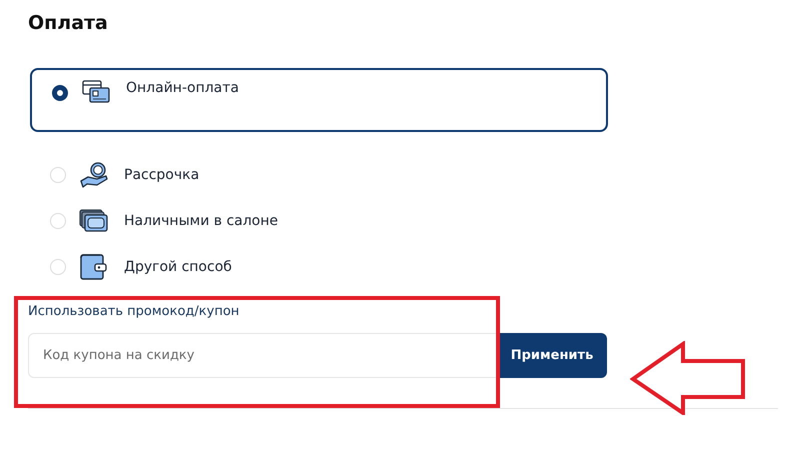 This screenshot has width=800, height=466. I want to click on wallet-icon, so click(94, 267).